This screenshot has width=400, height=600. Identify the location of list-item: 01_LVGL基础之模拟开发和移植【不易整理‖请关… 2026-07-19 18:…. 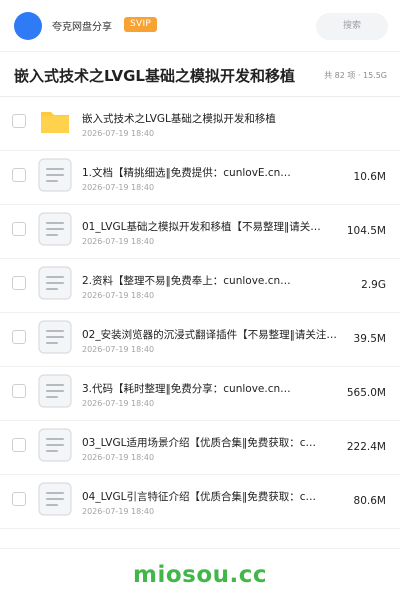
(200, 232).